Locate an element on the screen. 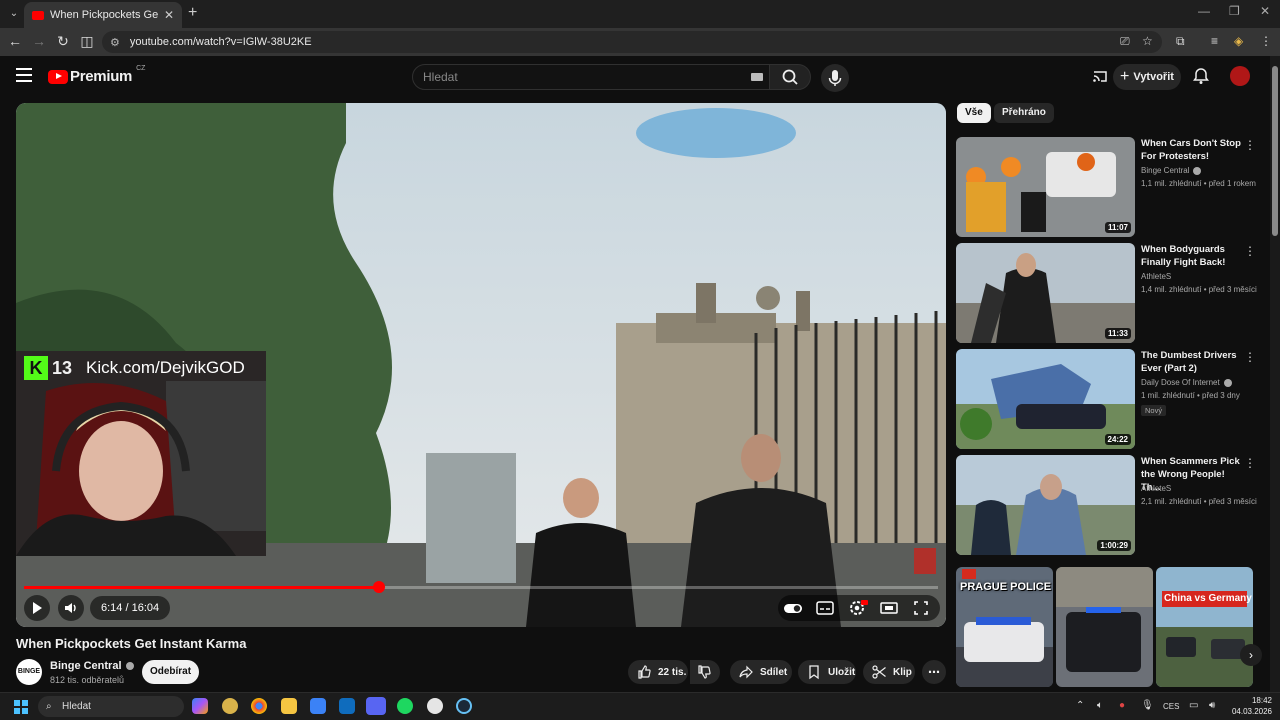 The height and width of the screenshot is (720, 1280). reload-icon: ↻ is located at coordinates (63, 41).